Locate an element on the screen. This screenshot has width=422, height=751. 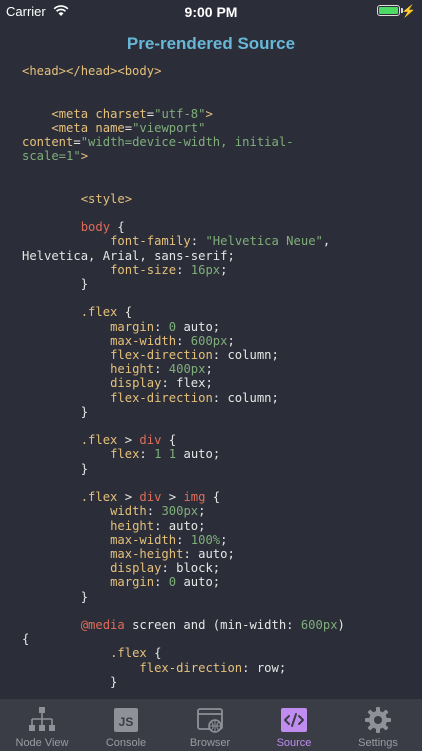
code-line: .flex > div { is located at coordinates (99, 440).